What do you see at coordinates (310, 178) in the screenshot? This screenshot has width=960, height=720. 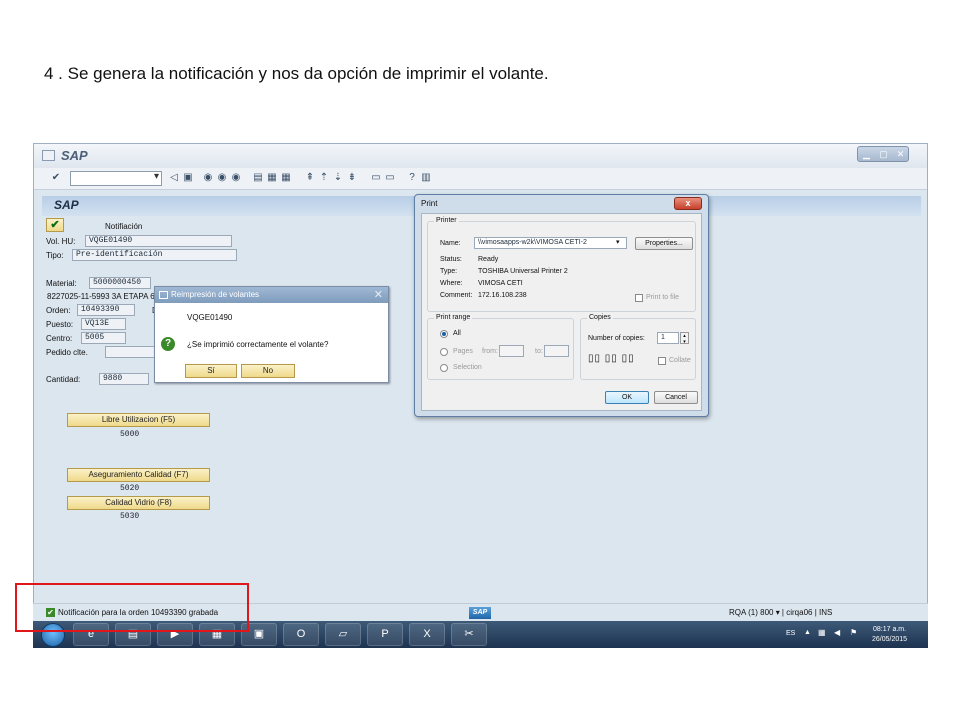 I see `first-page-icon: ⇞` at bounding box center [310, 178].